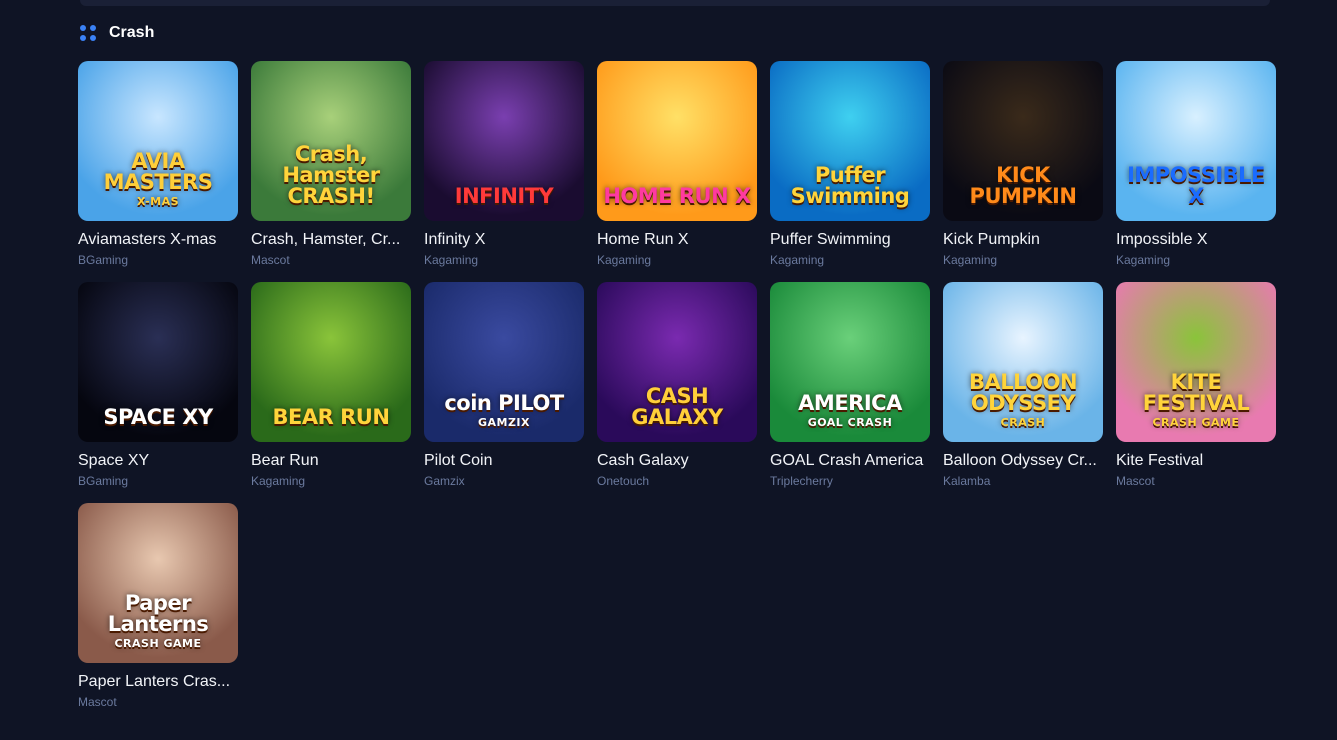 The width and height of the screenshot is (1337, 740). I want to click on game-provider: Kalamba, so click(1023, 481).